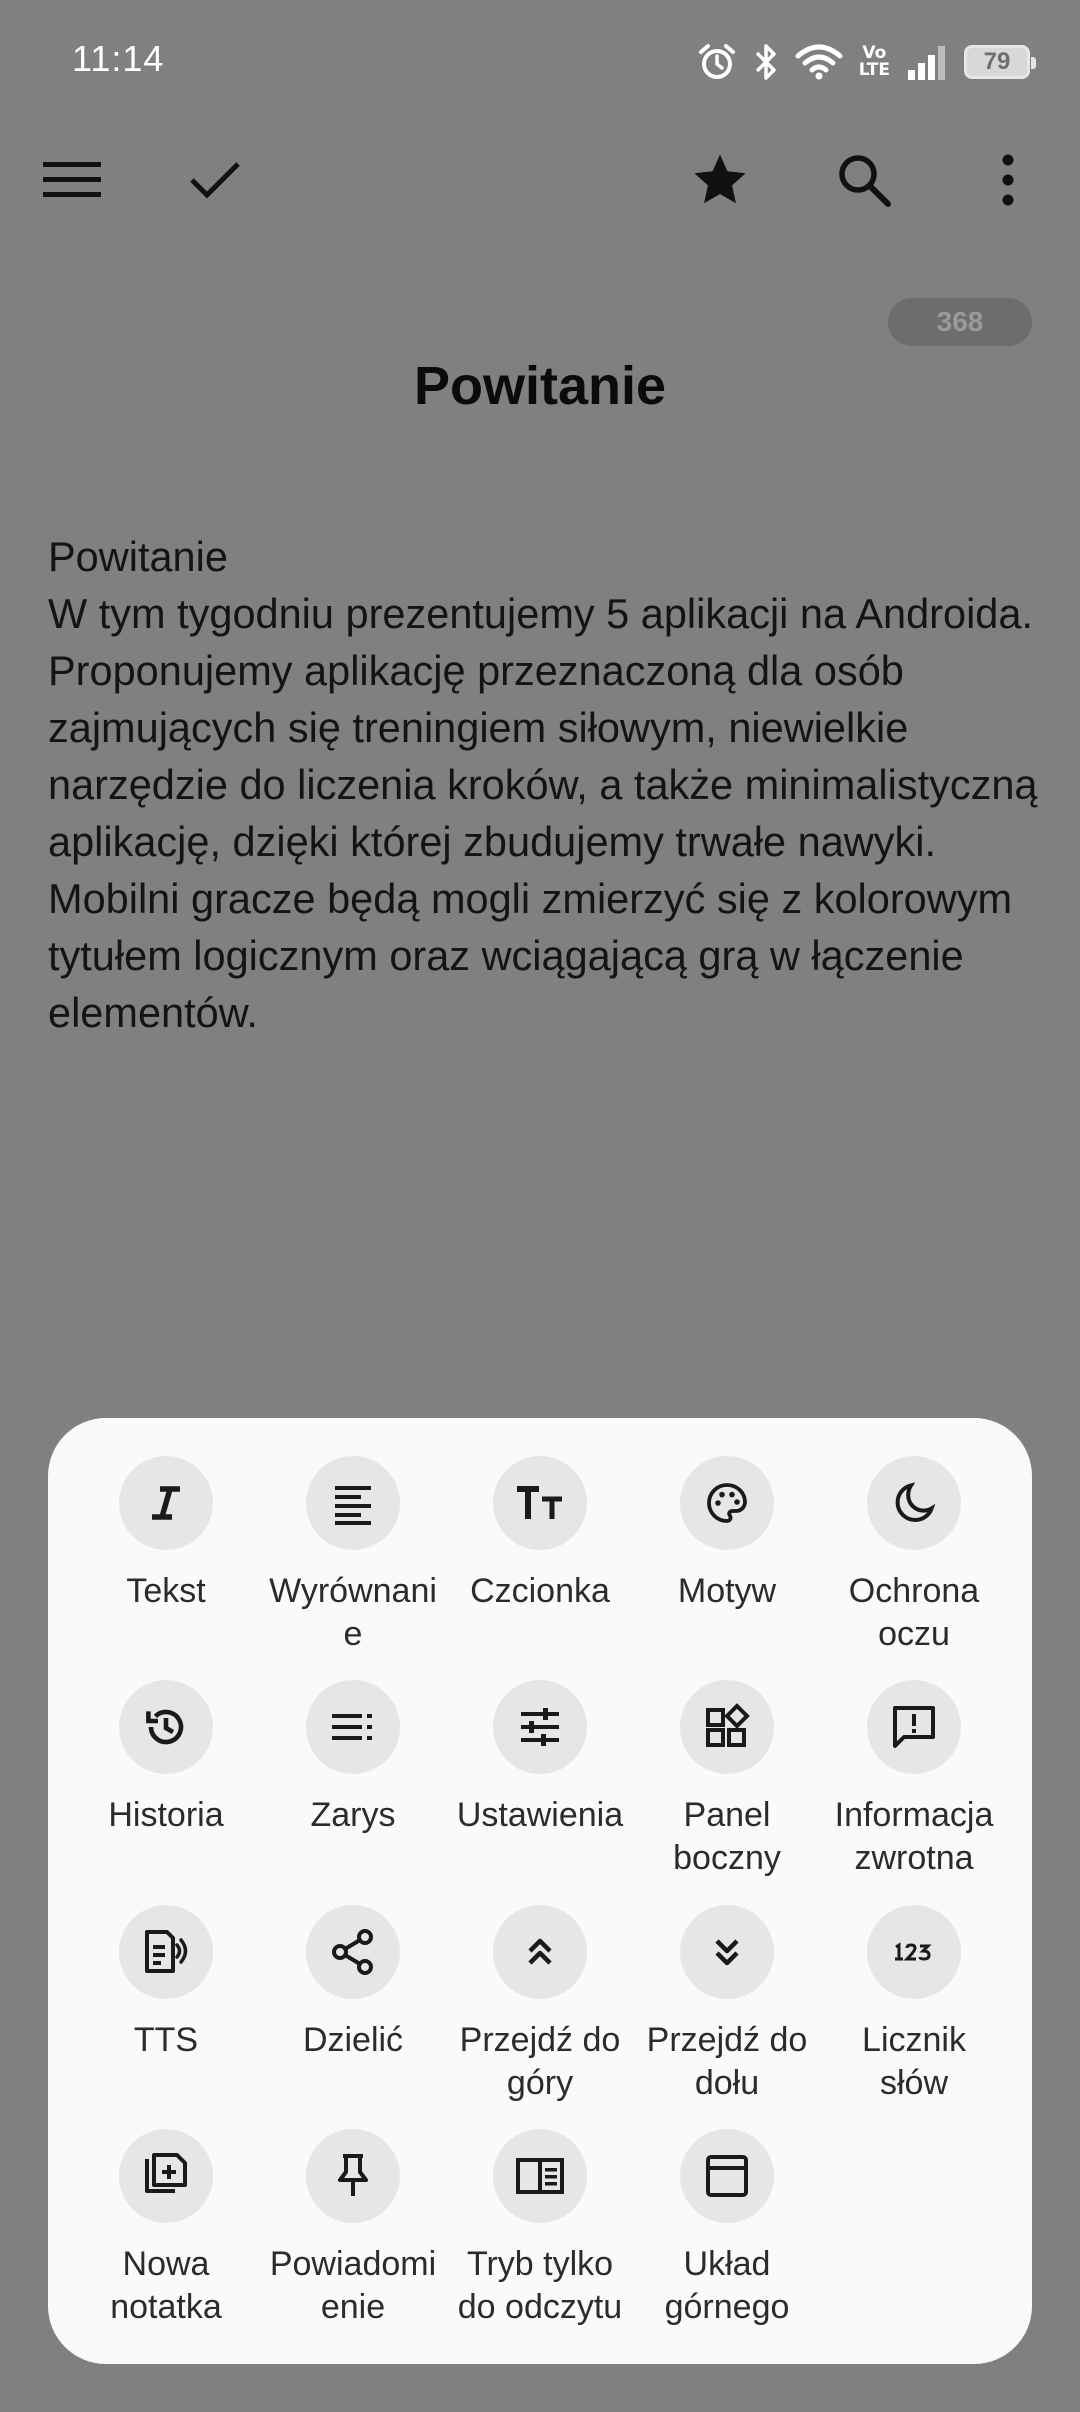  What do you see at coordinates (540, 60) in the screenshot?
I see `status-bar: 11:14 Vo LTE 79` at bounding box center [540, 60].